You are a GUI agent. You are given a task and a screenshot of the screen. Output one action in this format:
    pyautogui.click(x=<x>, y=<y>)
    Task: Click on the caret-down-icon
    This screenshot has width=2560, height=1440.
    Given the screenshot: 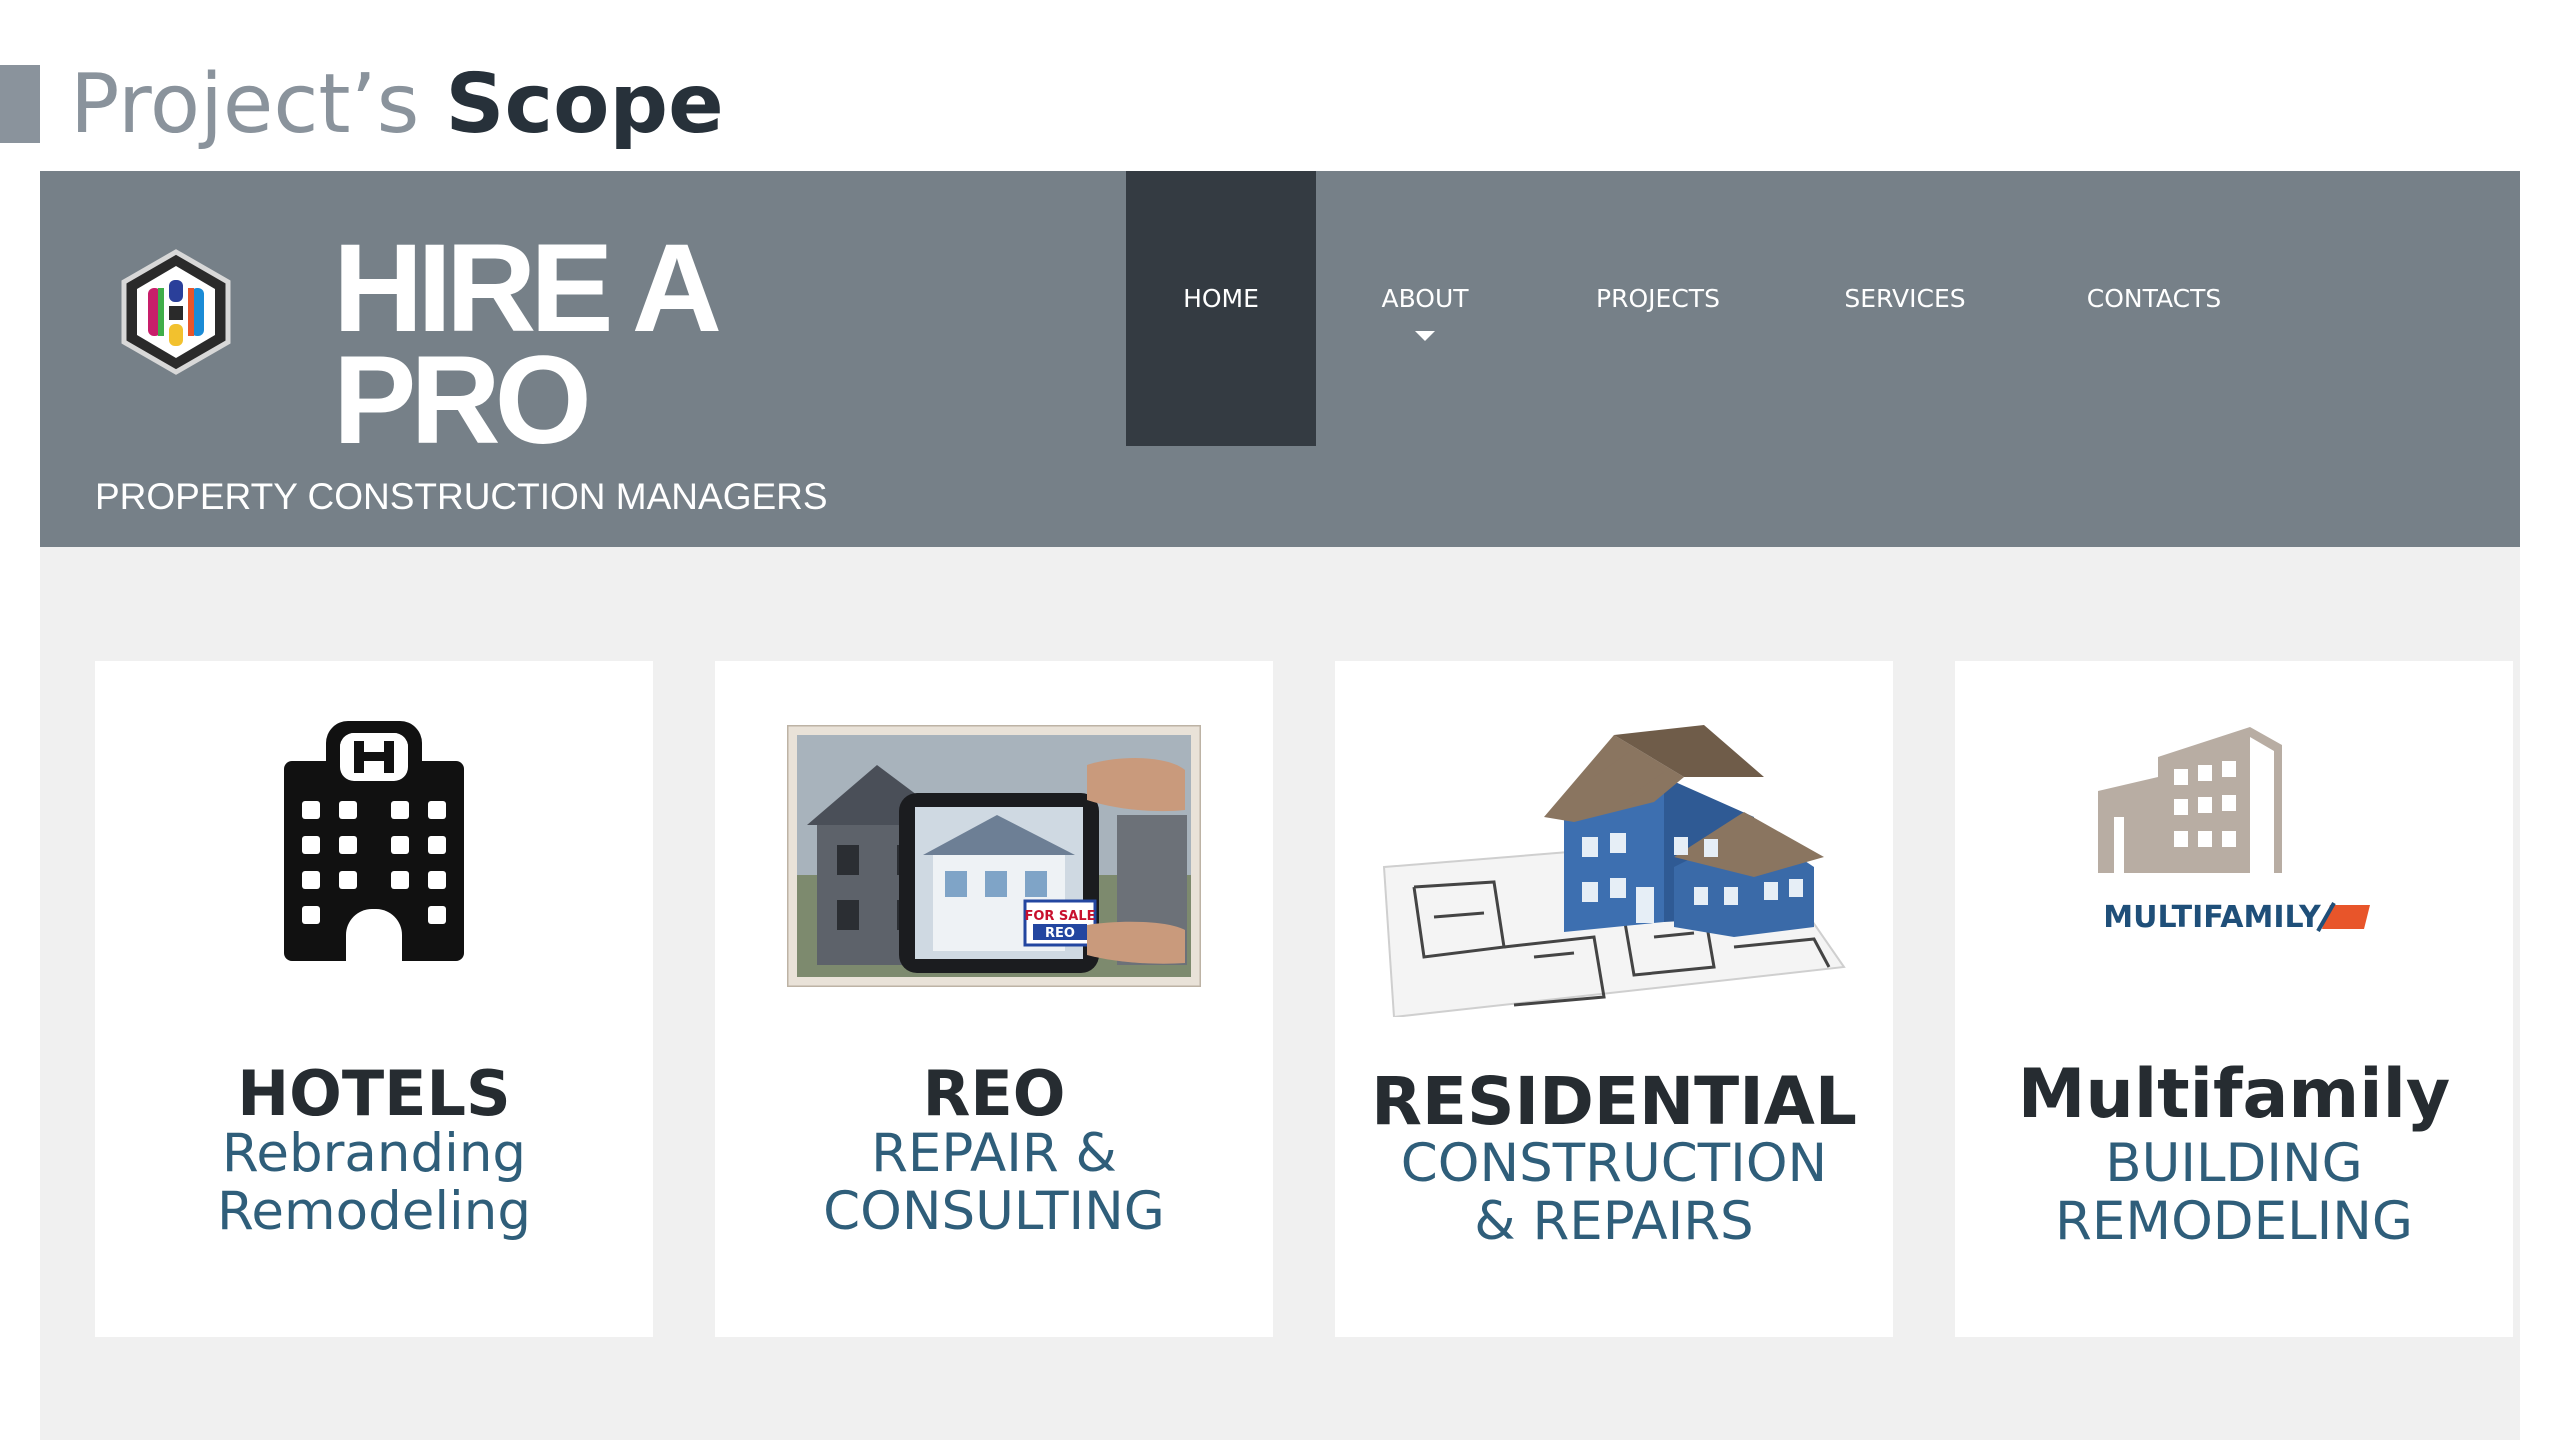 What is the action you would take?
    pyautogui.click(x=1425, y=336)
    